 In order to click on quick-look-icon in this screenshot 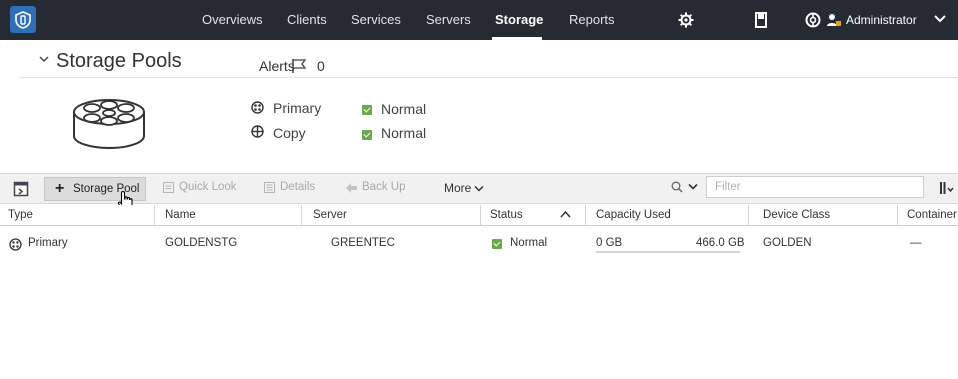, I will do `click(168, 187)`.